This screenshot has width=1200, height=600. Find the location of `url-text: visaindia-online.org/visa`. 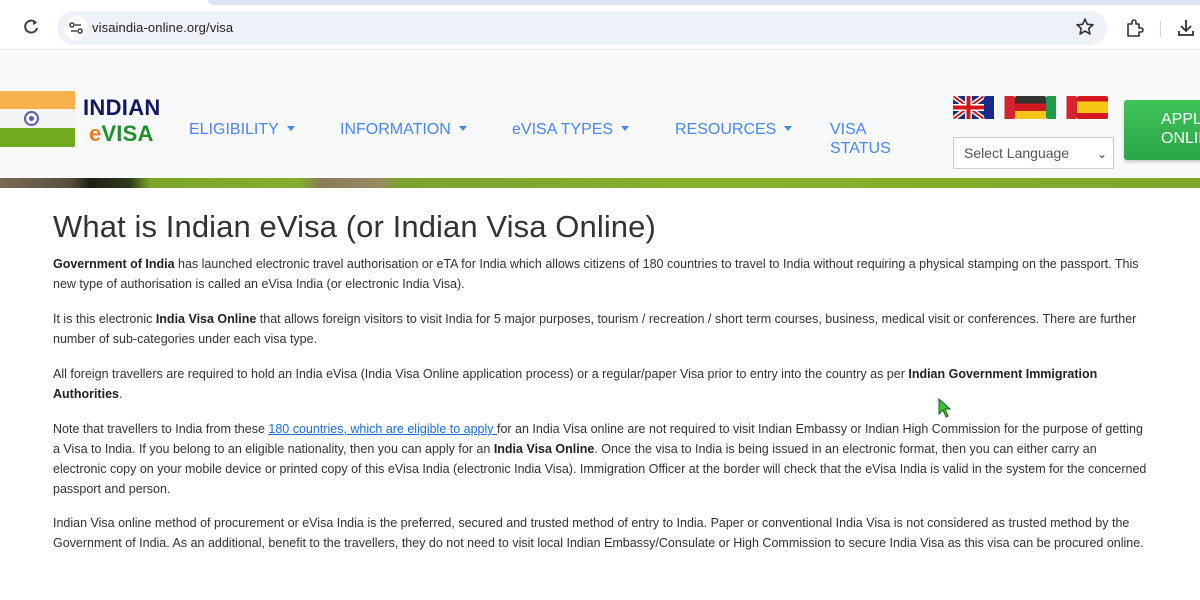

url-text: visaindia-online.org/visa is located at coordinates (162, 27).